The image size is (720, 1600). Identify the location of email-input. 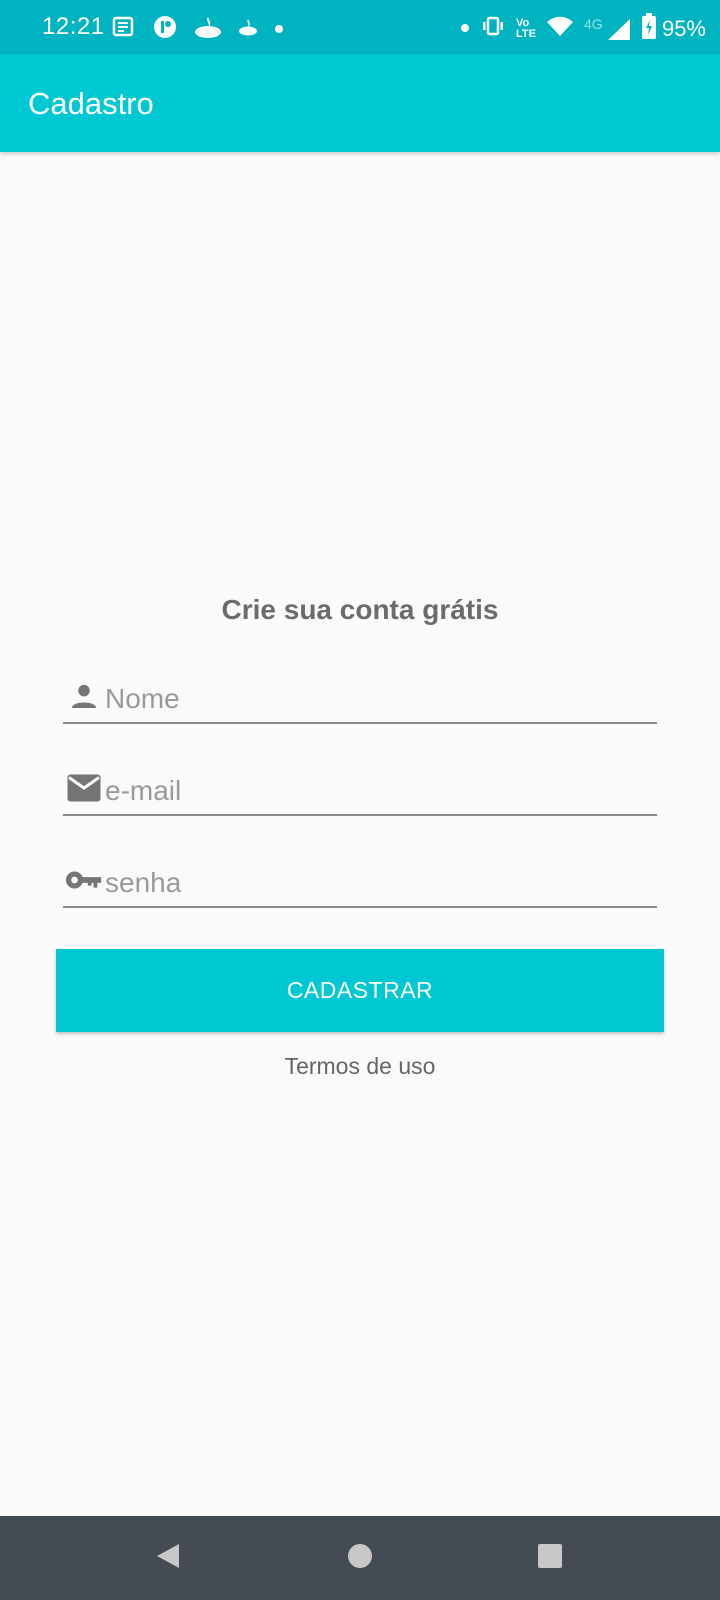
(375, 791).